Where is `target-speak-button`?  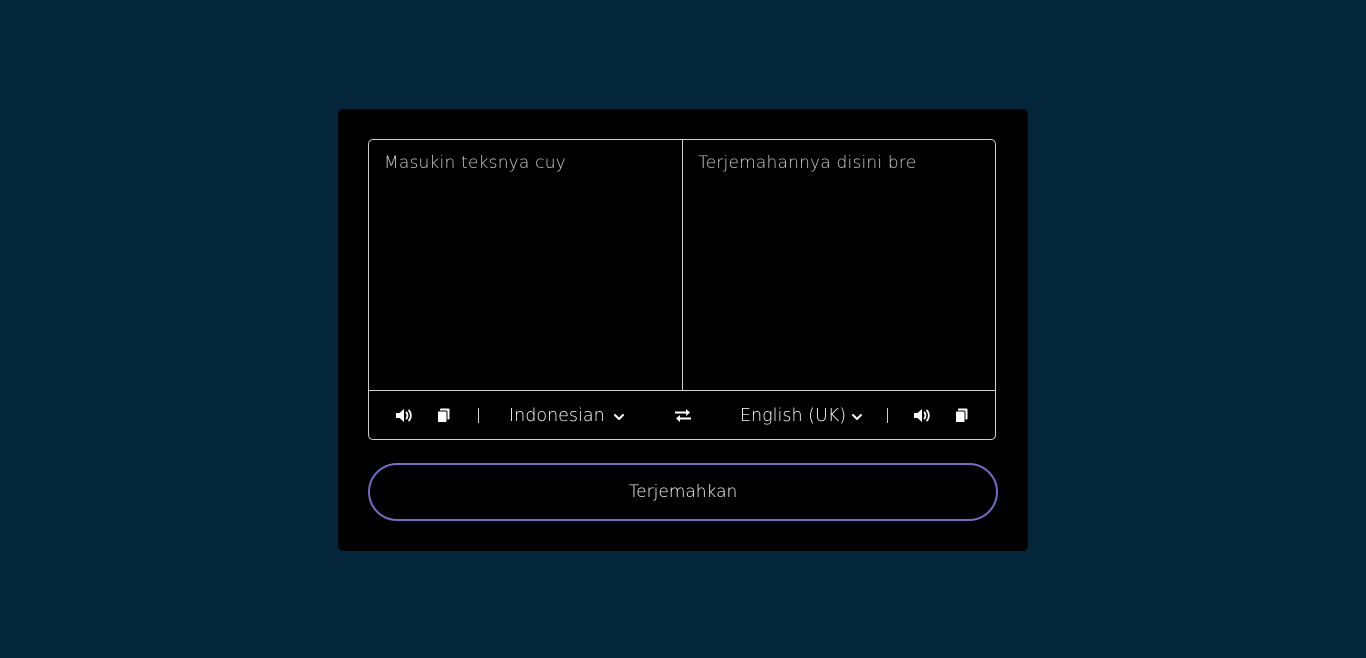 target-speak-button is located at coordinates (922, 415).